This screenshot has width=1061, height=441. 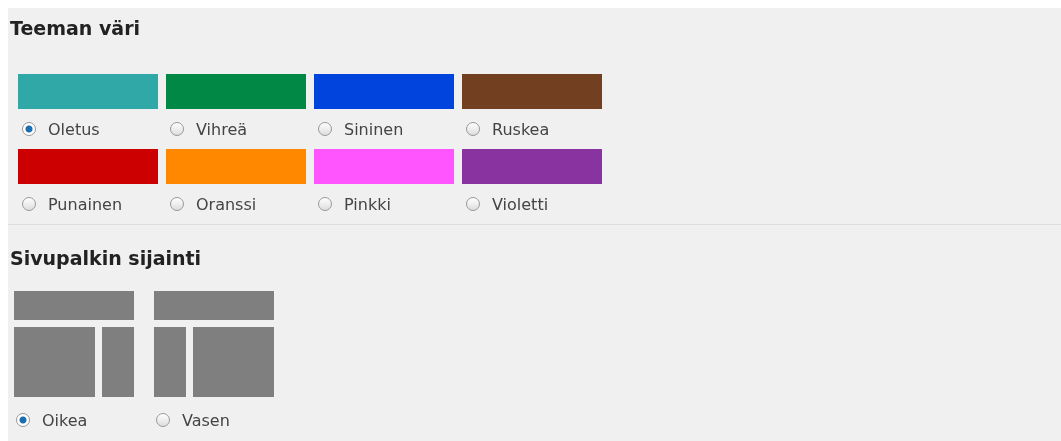 What do you see at coordinates (106, 258) in the screenshot?
I see `section-title: Sivupalkin sijainti` at bounding box center [106, 258].